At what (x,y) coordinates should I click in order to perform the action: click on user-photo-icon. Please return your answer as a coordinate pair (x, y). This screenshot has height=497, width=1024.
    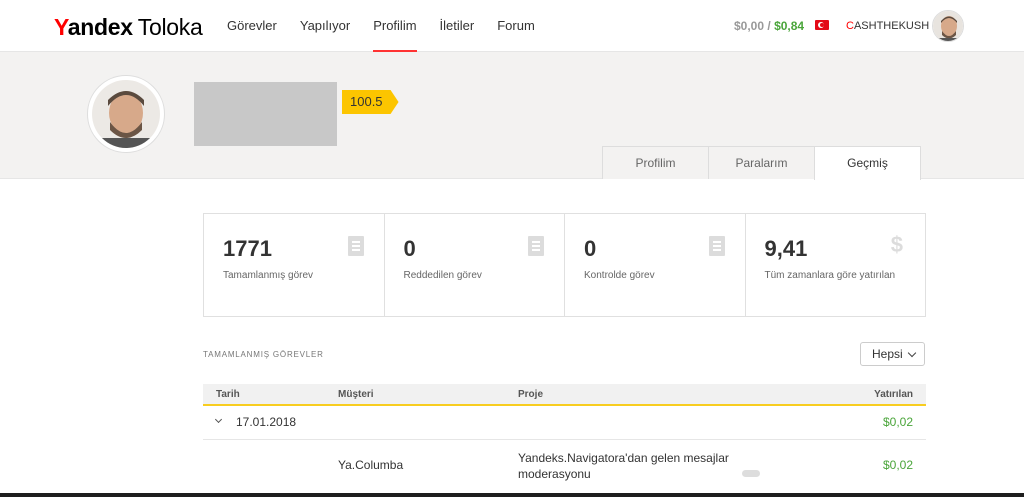
    Looking at the image, I should click on (948, 26).